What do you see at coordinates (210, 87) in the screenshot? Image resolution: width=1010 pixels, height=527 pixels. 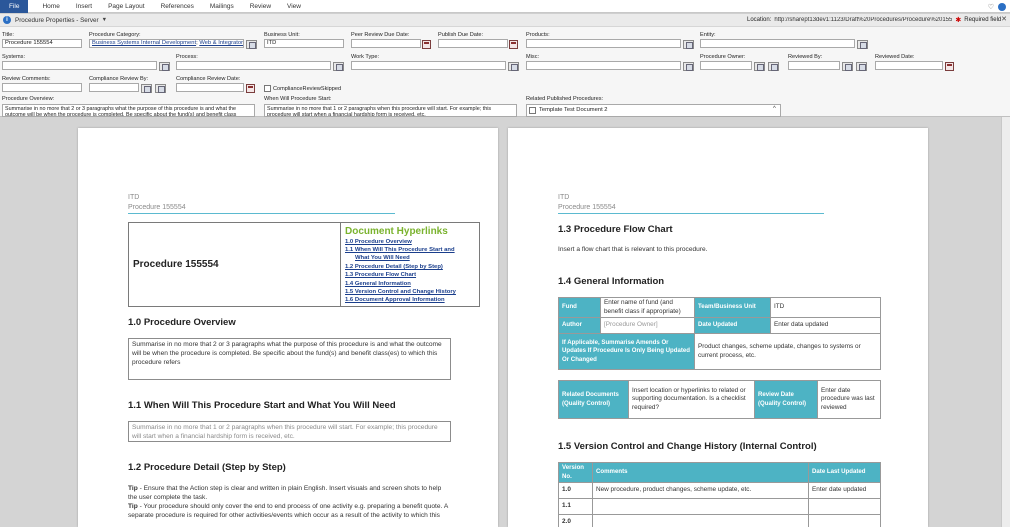 I see `compliance-date-input` at bounding box center [210, 87].